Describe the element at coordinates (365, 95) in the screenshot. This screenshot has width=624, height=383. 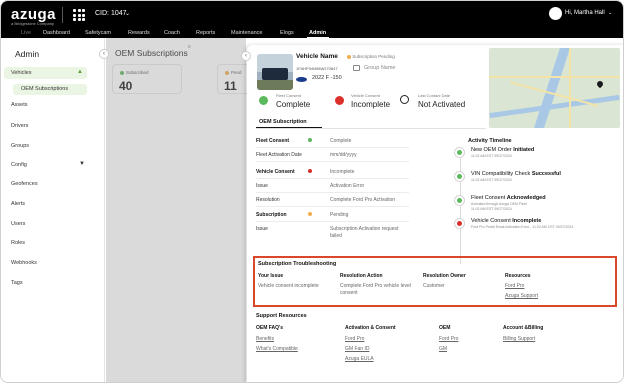
I see `vehicle-consent-label: Vehicle Consent` at that location.